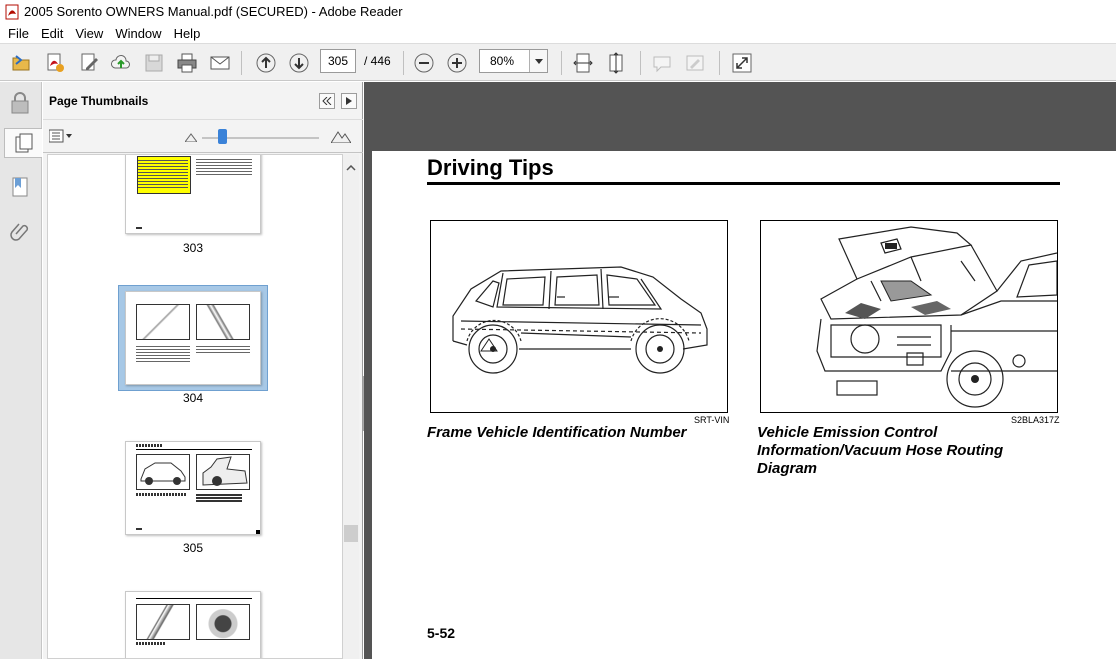 The width and height of the screenshot is (1116, 659). Describe the element at coordinates (538, 61) in the screenshot. I see `chevron-down-icon` at that location.